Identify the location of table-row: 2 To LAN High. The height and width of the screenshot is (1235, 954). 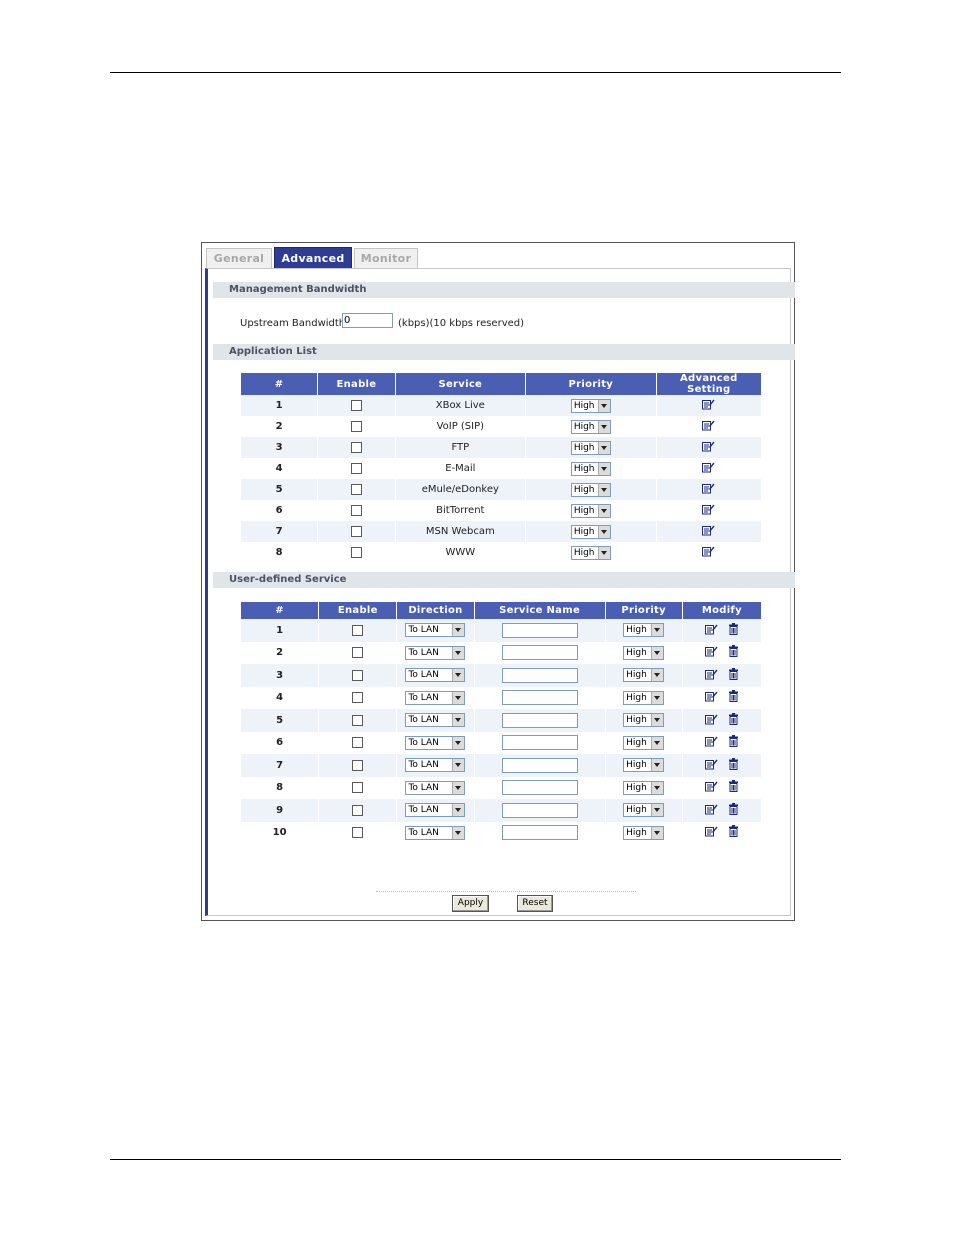
(501, 652).